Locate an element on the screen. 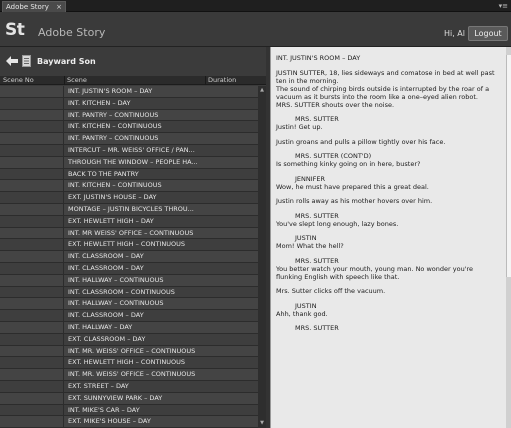  scene-row: EXT. STREET – DAY is located at coordinates (129, 387).